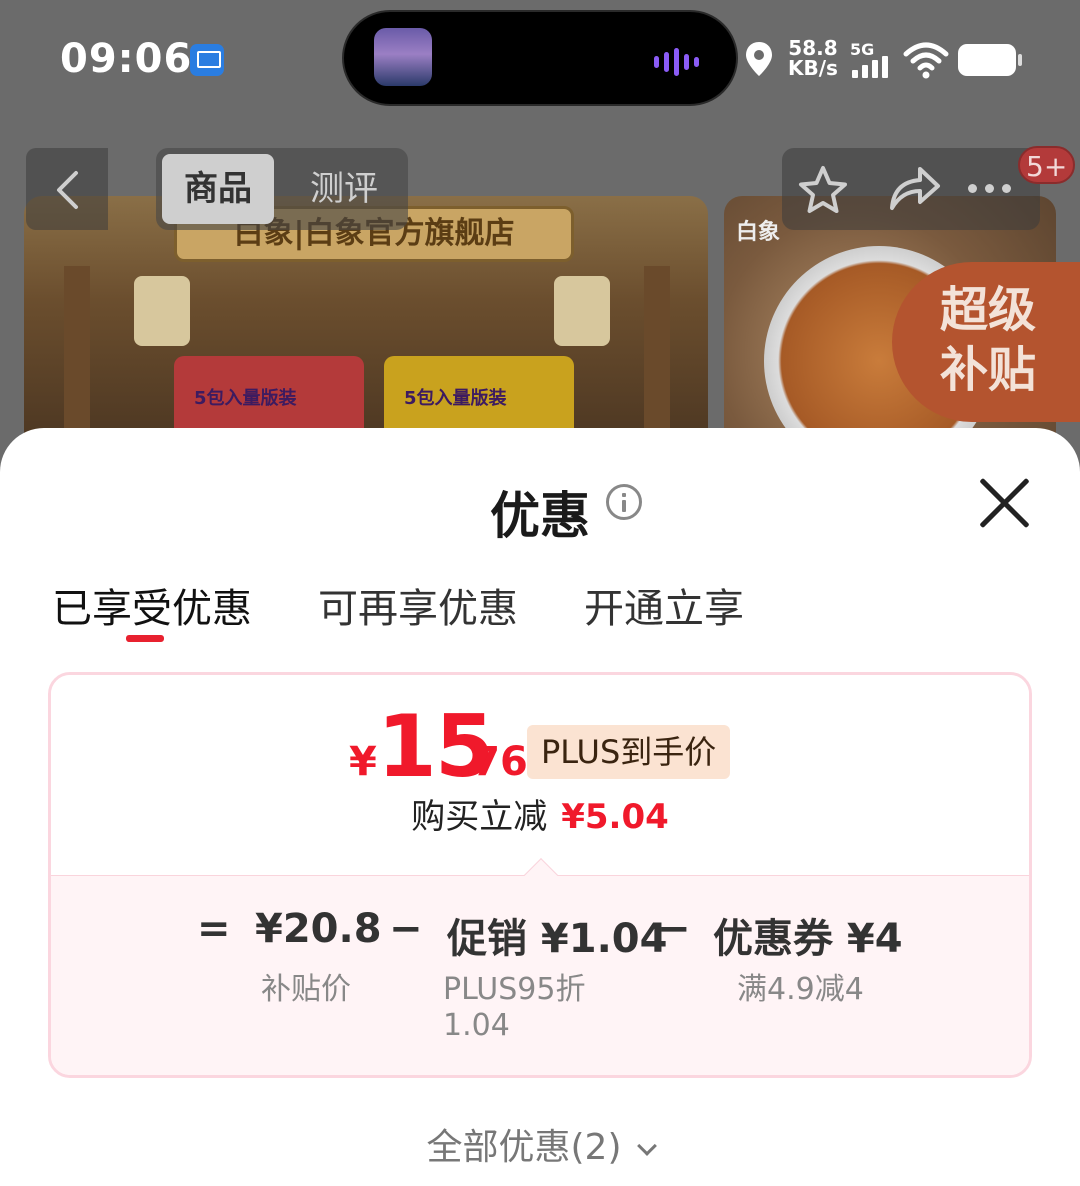 Image resolution: width=1080 pixels, height=1186 pixels. Describe the element at coordinates (646, 1146) in the screenshot. I see `chevron-down-icon` at that location.